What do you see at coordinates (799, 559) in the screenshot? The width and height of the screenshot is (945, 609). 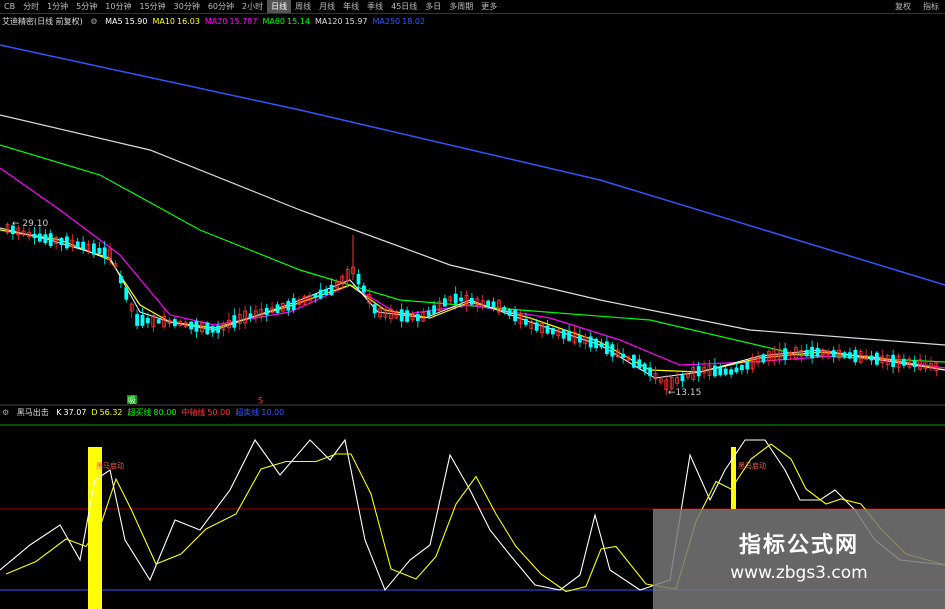 I see `watermark: 指标公式网 www.zbgs3.com` at bounding box center [799, 559].